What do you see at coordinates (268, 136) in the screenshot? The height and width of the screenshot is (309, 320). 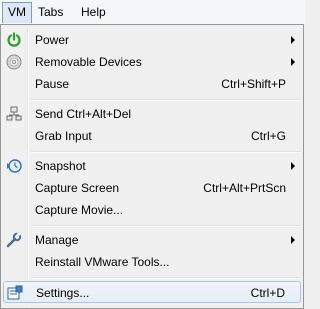 I see `shortcut-label: Ctrl+G` at bounding box center [268, 136].